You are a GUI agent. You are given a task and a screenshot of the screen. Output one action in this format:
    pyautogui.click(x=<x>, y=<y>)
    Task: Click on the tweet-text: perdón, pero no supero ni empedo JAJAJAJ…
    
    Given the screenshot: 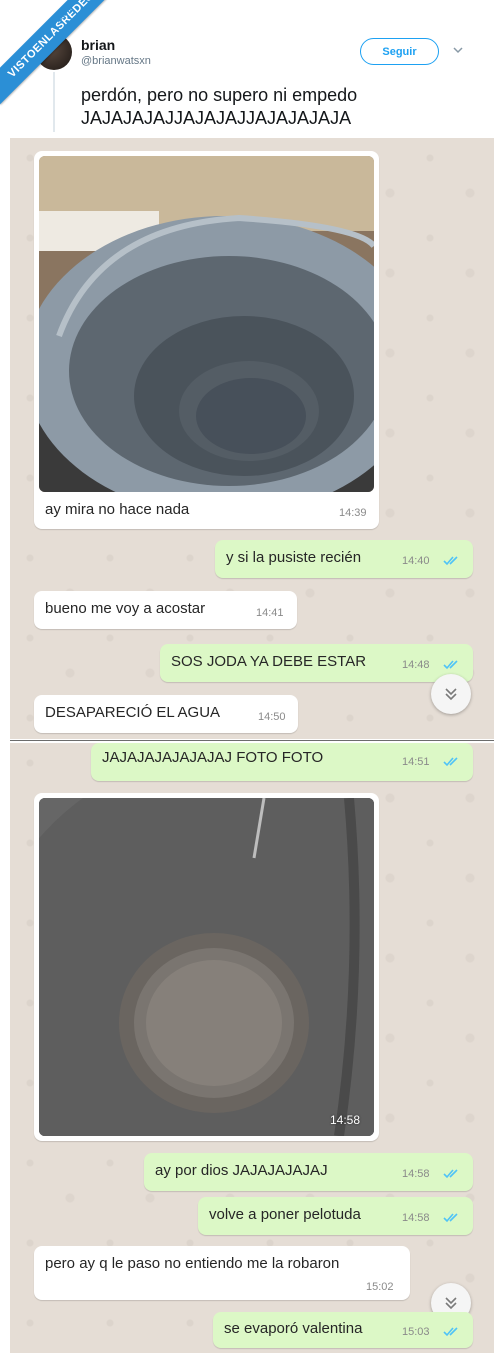 What is the action you would take?
    pyautogui.click(x=281, y=107)
    